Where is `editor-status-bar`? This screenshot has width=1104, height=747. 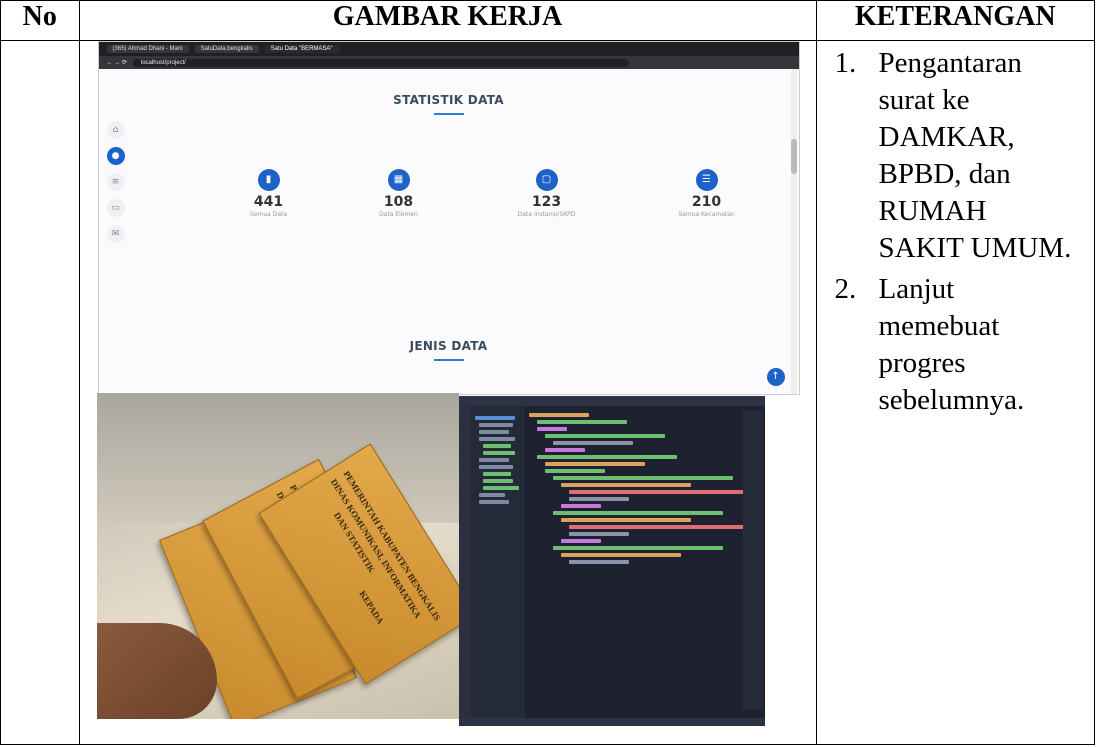
editor-status-bar is located at coordinates (611, 722).